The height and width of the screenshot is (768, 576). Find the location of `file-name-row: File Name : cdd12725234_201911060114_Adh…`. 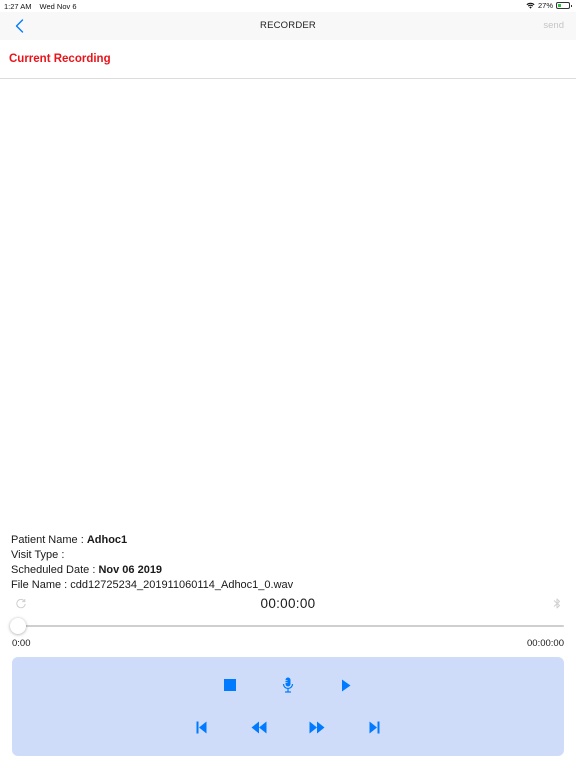

file-name-row: File Name : cdd12725234_201911060114_Adh… is located at coordinates (152, 585).